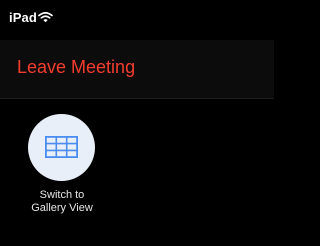  I want to click on leave-meeting-button: Leave Meeting, so click(76, 67).